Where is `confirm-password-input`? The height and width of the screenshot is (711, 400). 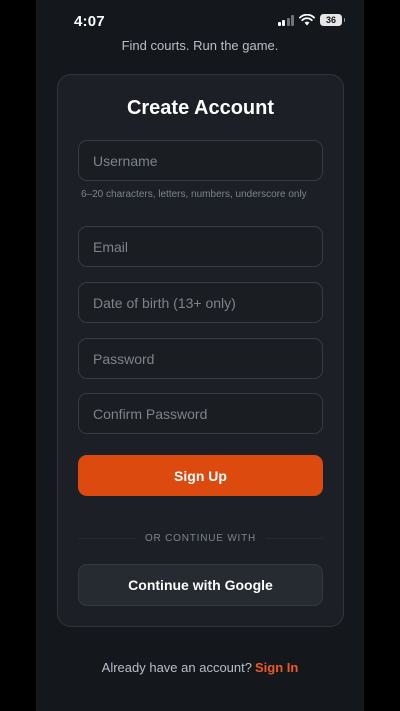 confirm-password-input is located at coordinates (200, 413).